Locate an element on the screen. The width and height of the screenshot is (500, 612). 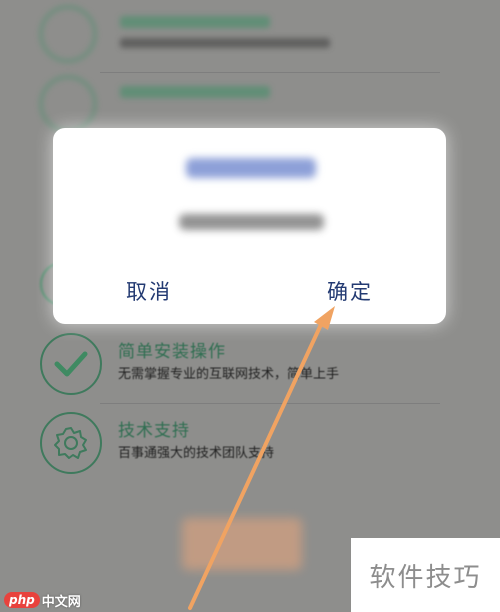
brand-watermark: 软件技巧 is located at coordinates (425, 575).